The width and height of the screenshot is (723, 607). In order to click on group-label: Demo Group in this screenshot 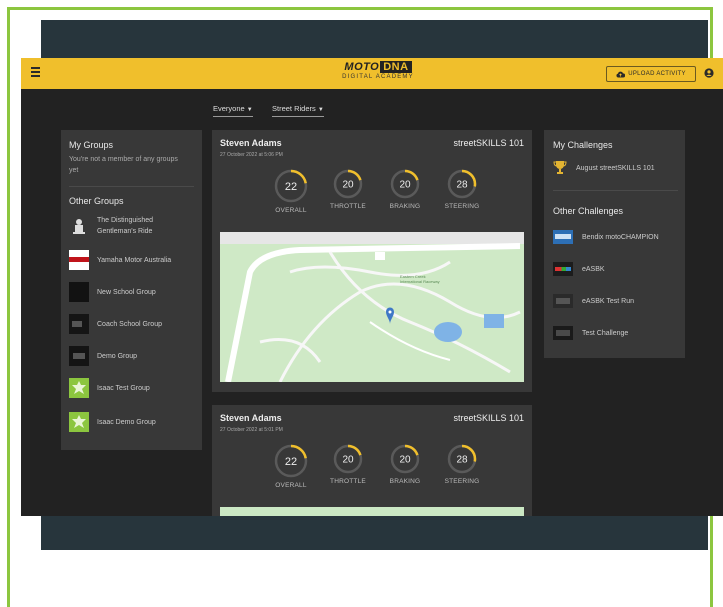, I will do `click(117, 356)`.